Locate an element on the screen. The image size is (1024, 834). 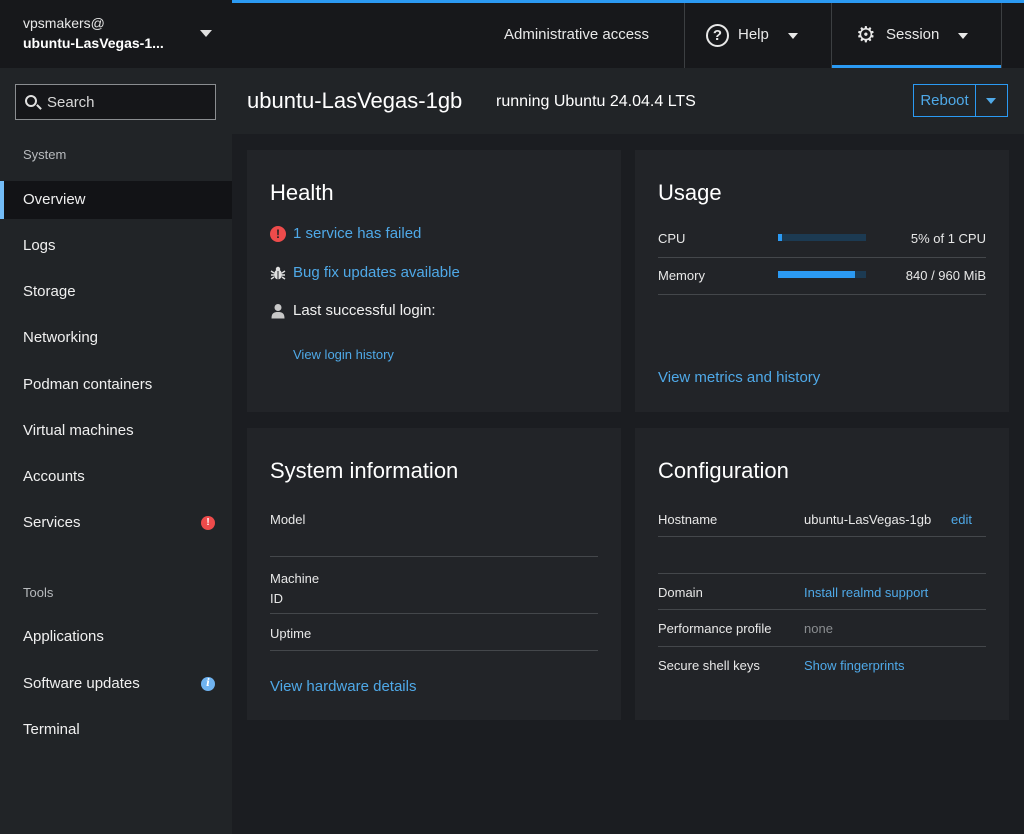
machine-id-label-line-2: ID is located at coordinates (276, 598).